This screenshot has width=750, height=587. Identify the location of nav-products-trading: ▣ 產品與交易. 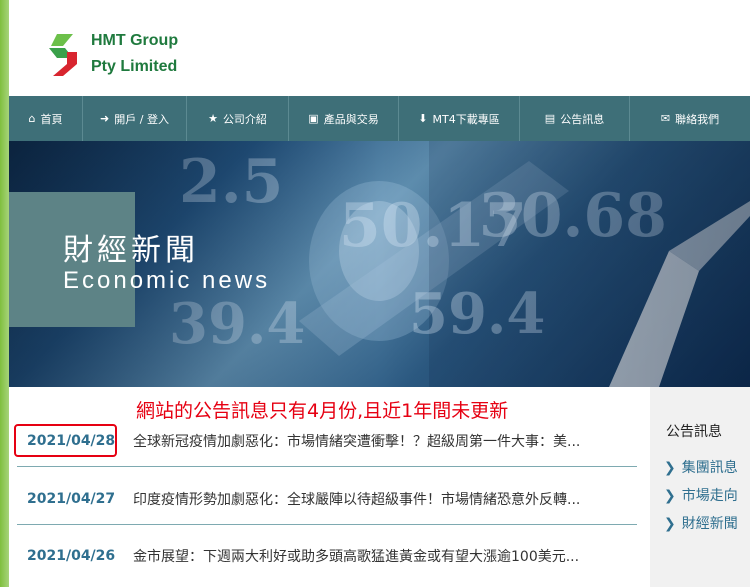
(344, 118).